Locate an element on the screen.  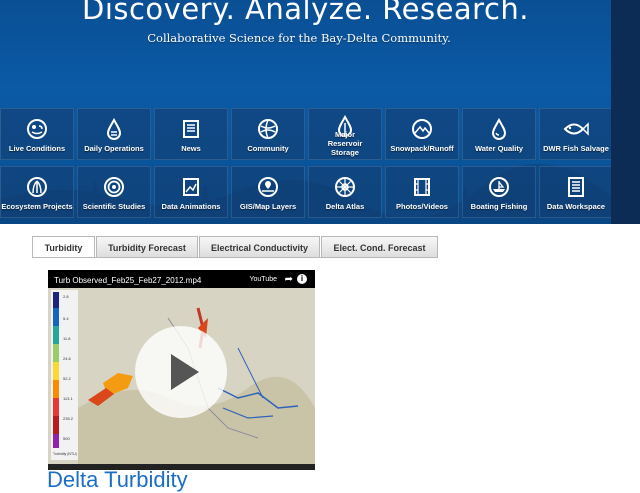
play-icon is located at coordinates (185, 372).